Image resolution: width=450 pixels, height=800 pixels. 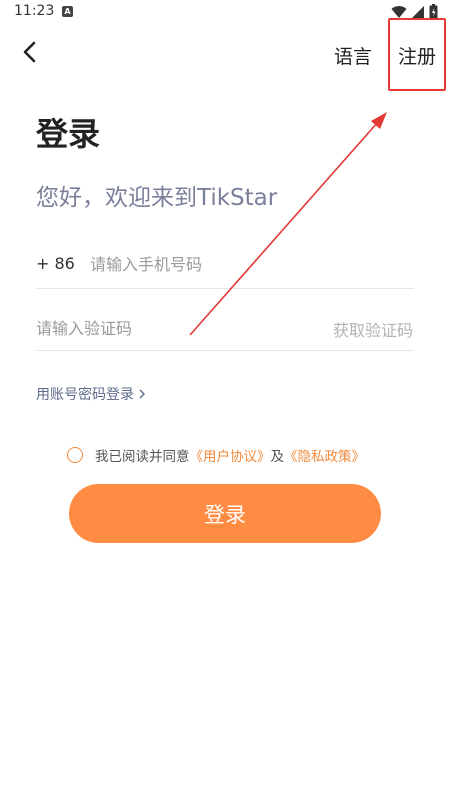 I want to click on page-title: 登录, so click(x=68, y=134).